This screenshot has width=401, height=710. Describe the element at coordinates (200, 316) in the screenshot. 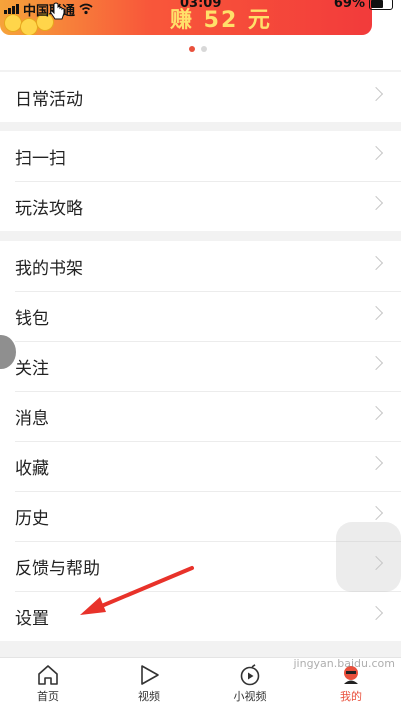

I see `menu-item-wallet: 钱包` at that location.